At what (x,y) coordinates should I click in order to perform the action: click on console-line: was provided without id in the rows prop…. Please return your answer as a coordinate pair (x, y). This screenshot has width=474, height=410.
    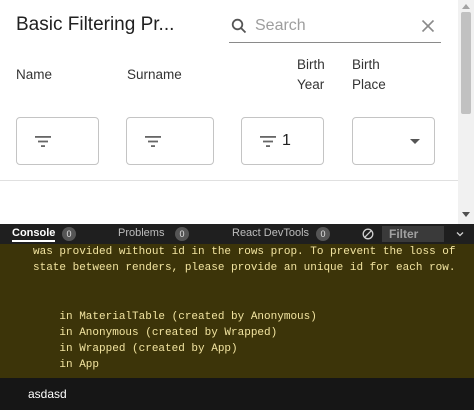
    Looking at the image, I should click on (244, 252).